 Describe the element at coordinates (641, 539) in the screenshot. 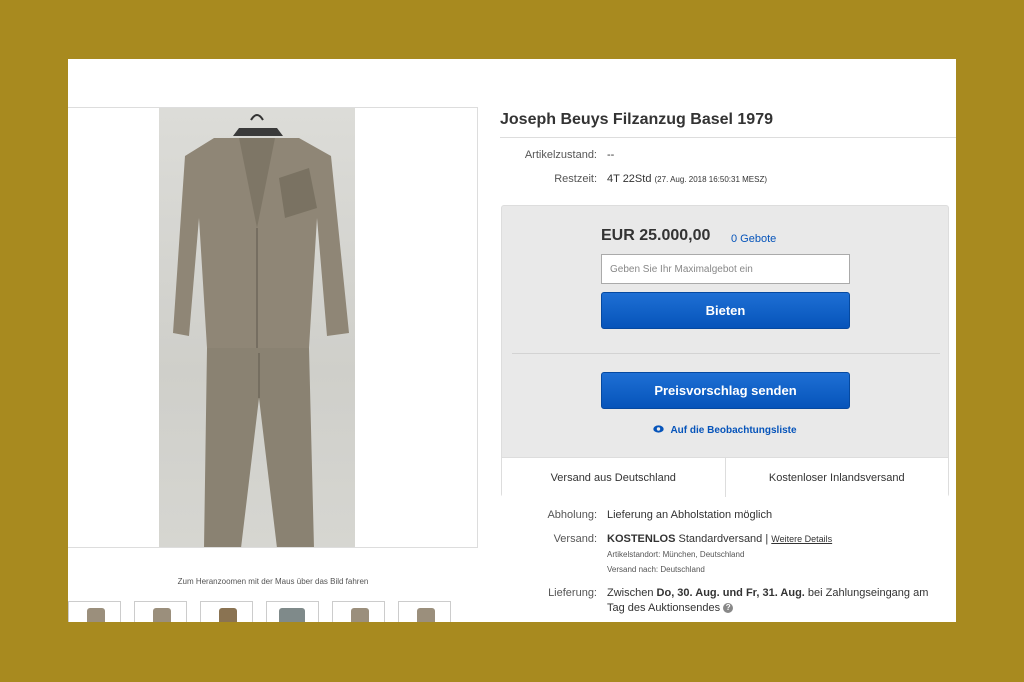

I see `shipping-free: KOSTENLOS` at that location.